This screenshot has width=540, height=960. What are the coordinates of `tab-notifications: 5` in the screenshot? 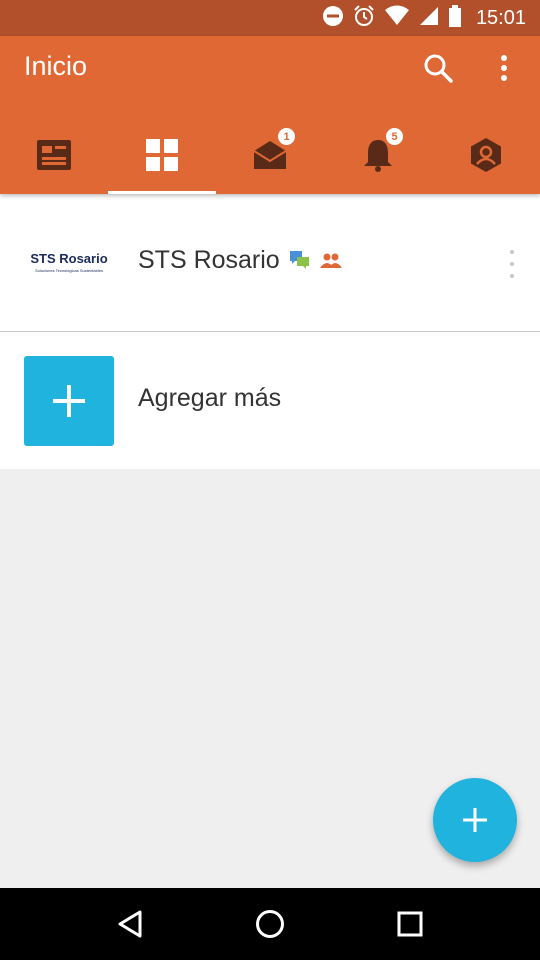 It's located at (378, 155).